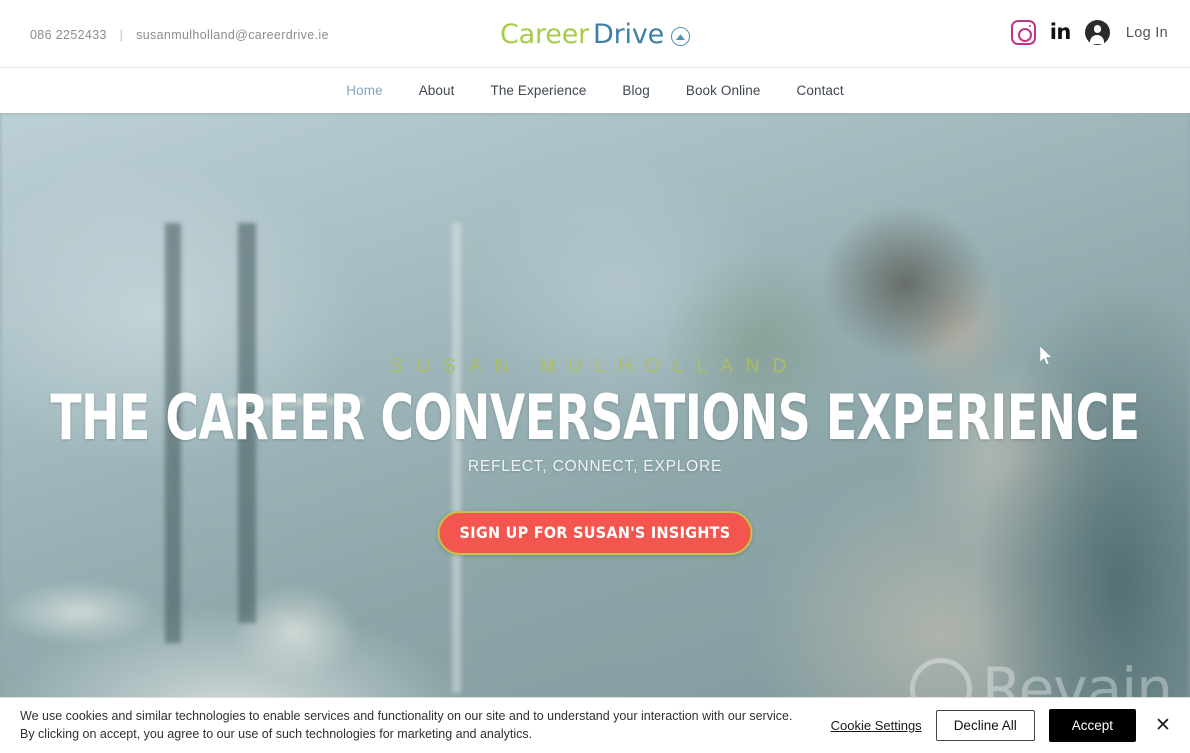 This screenshot has width=1190, height=753. Describe the element at coordinates (1097, 32) in the screenshot. I see `user-avatar-icon` at that location.